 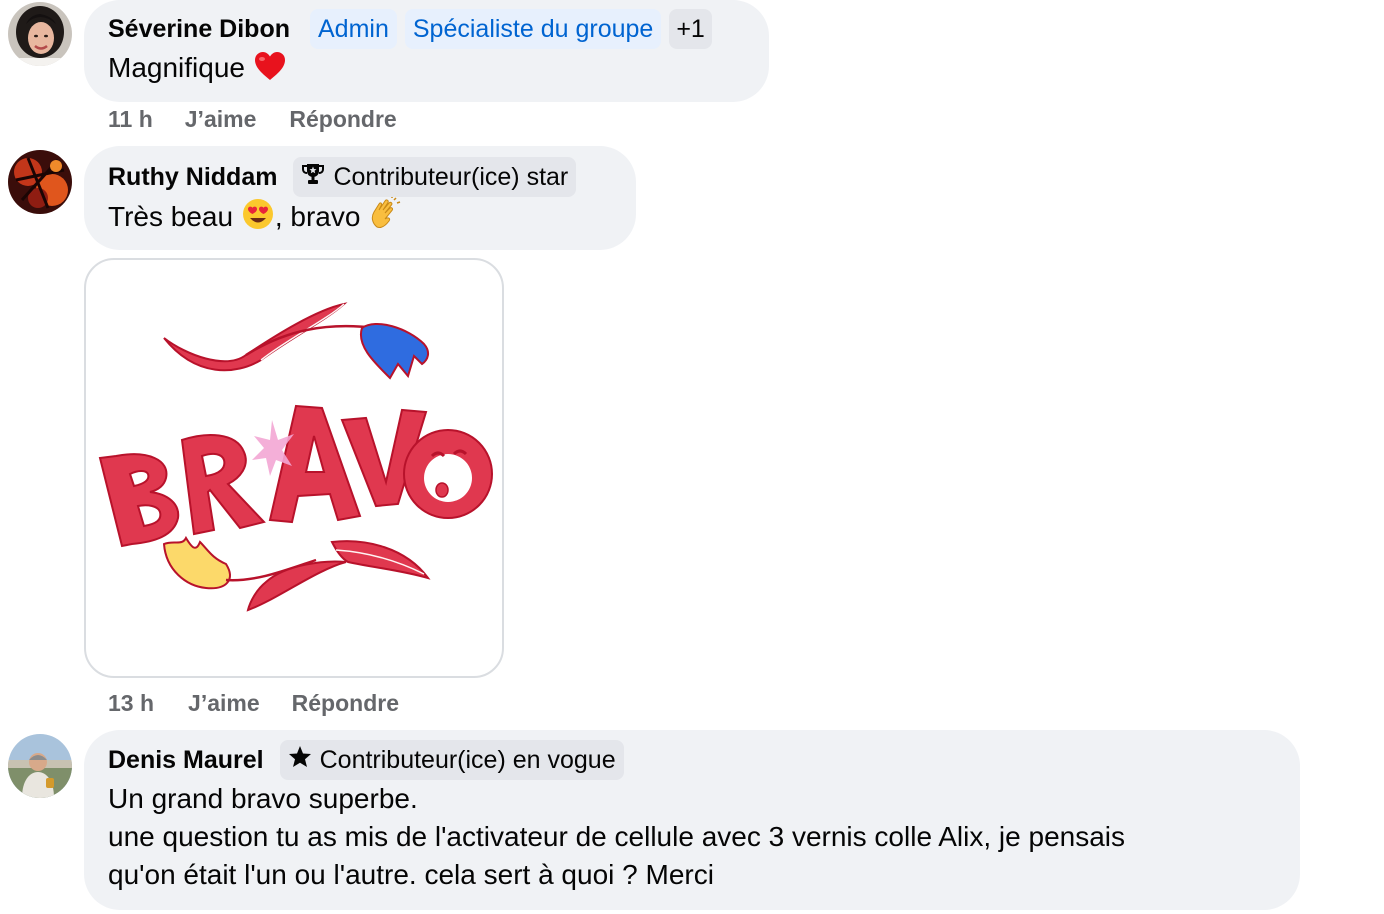 What do you see at coordinates (40, 34) in the screenshot?
I see `avatar-severine` at bounding box center [40, 34].